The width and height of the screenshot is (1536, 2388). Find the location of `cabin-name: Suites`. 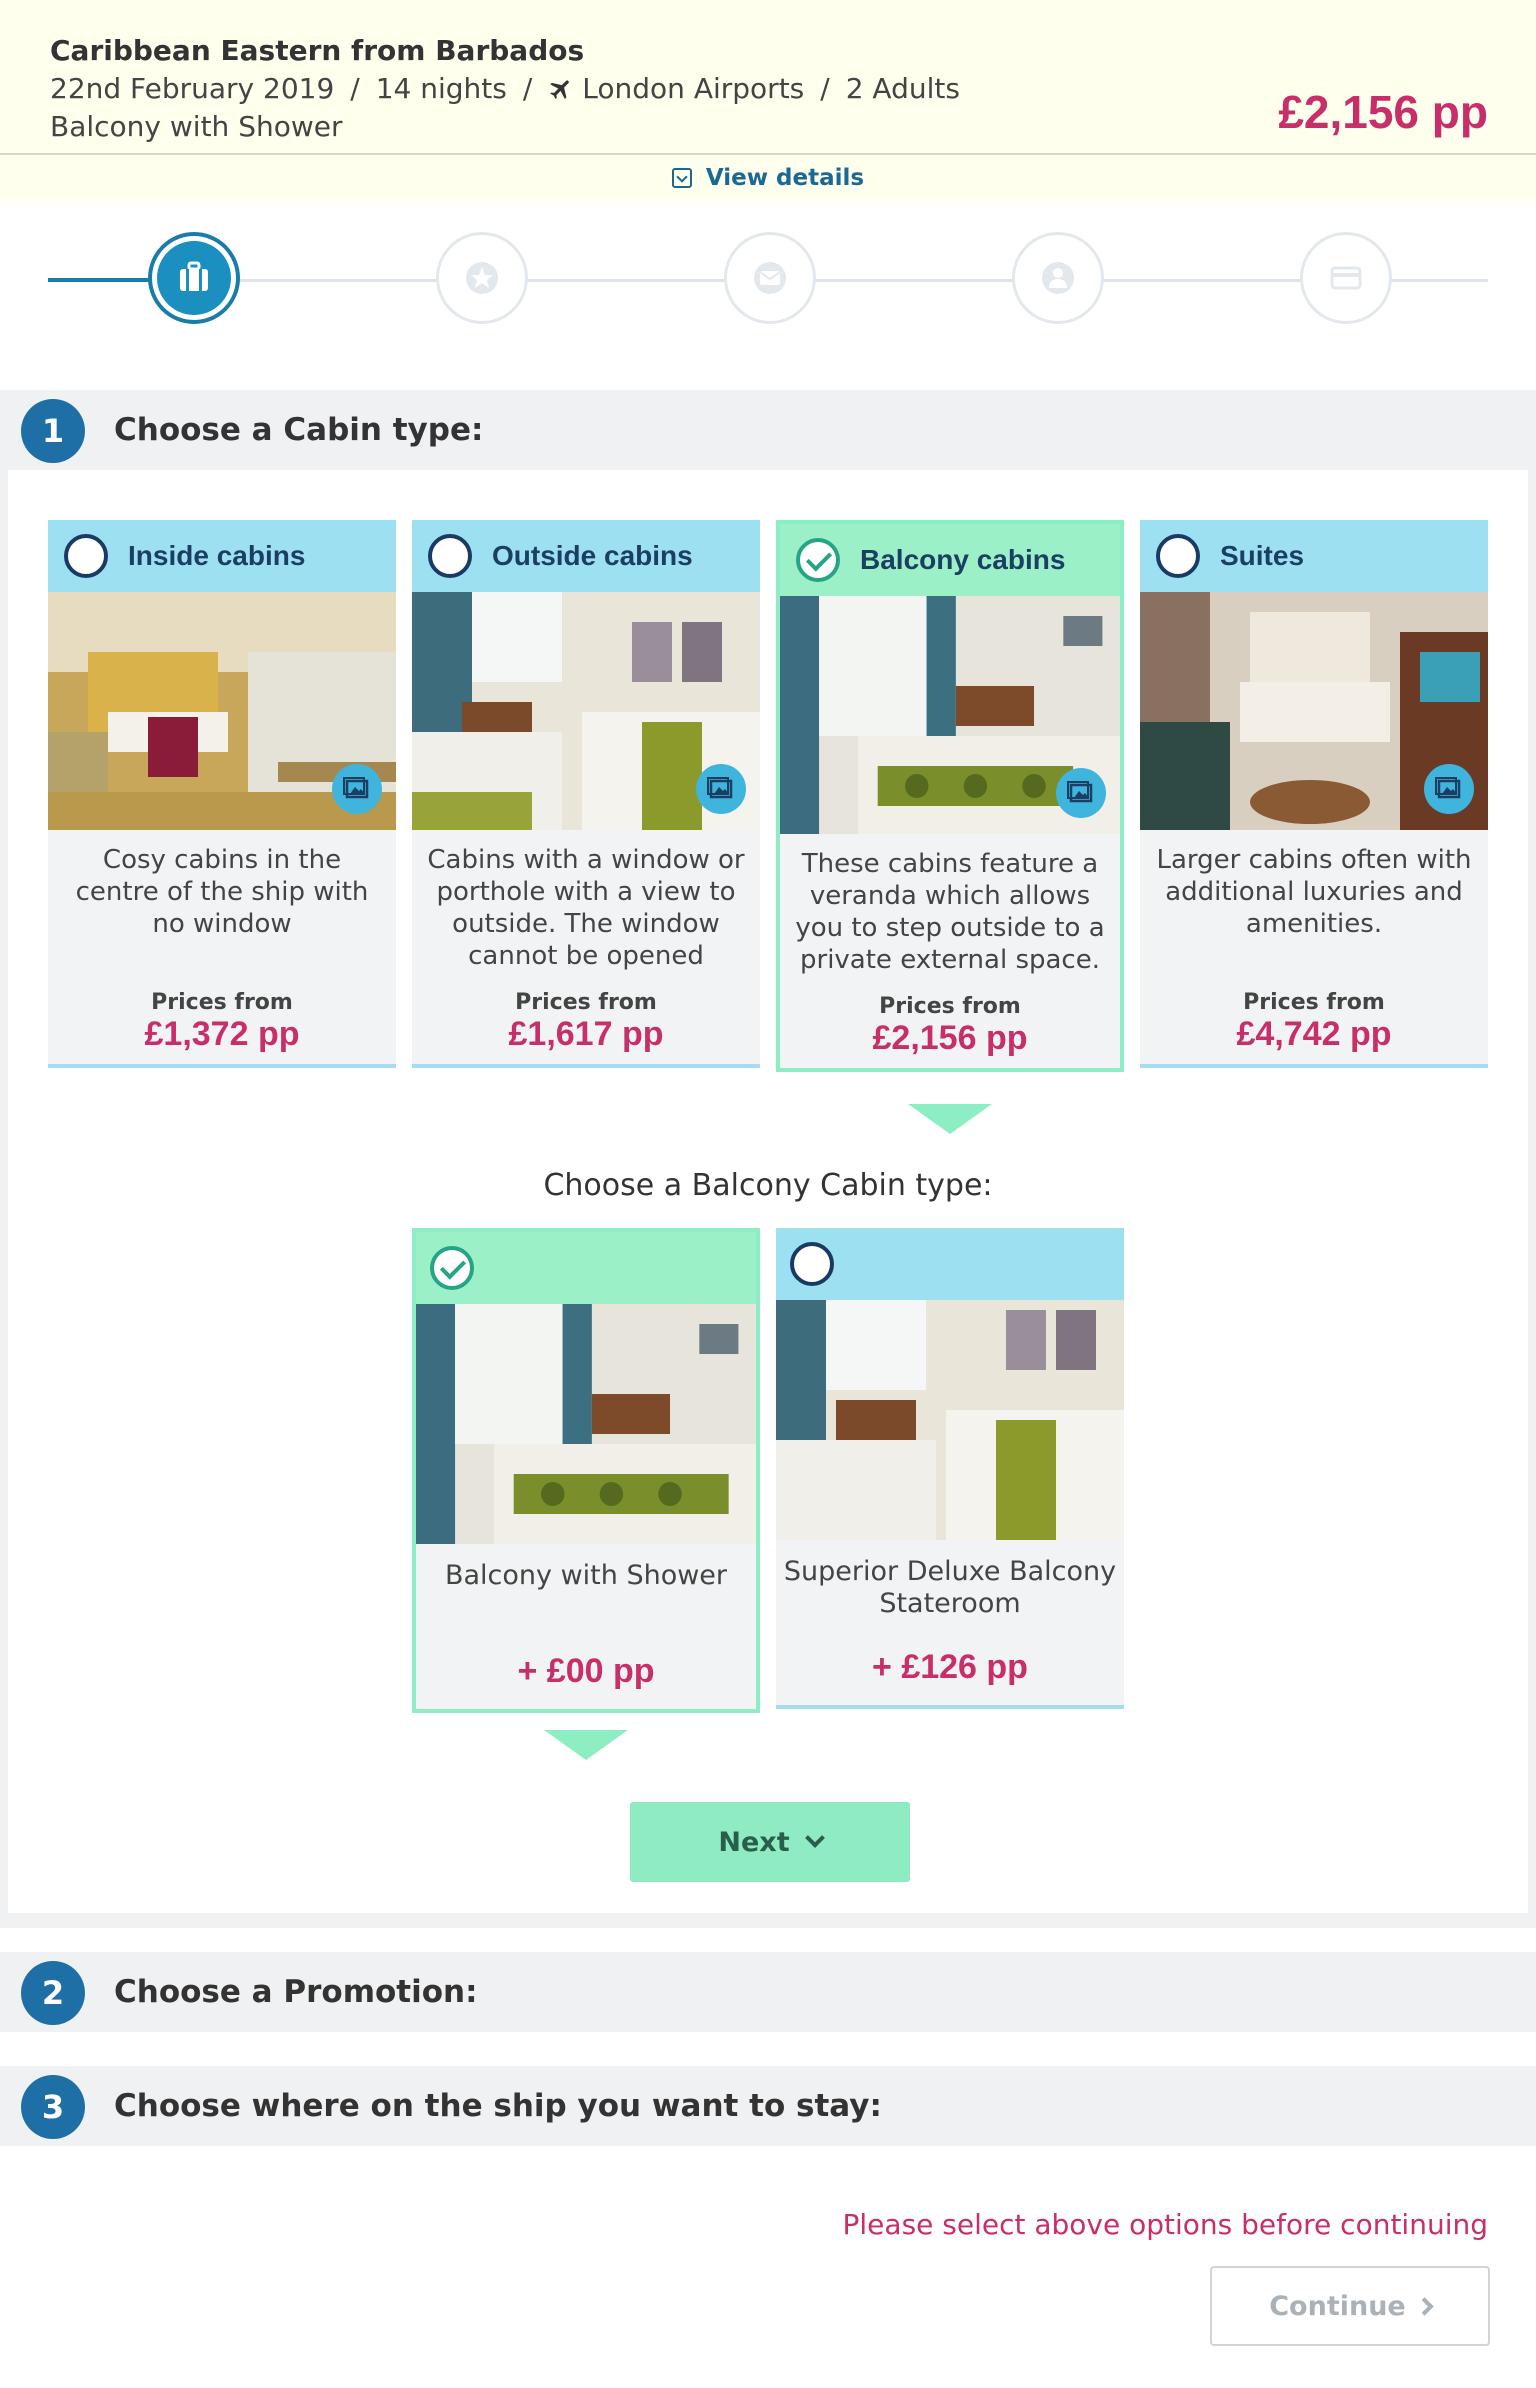

cabin-name: Suites is located at coordinates (1262, 555).